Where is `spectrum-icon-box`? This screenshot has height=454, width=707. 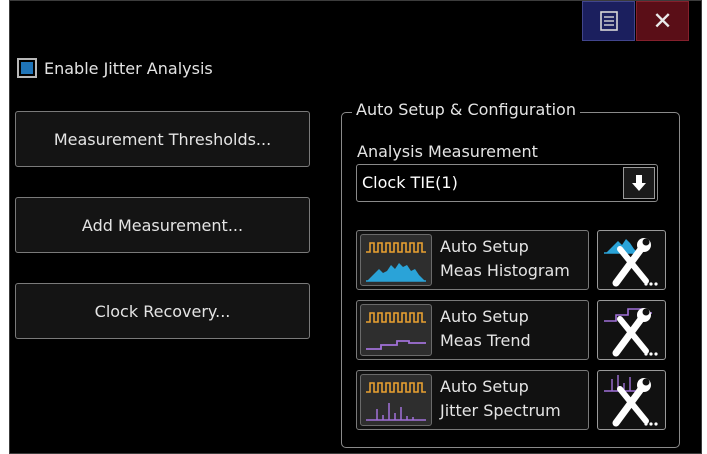
spectrum-icon-box is located at coordinates (396, 400).